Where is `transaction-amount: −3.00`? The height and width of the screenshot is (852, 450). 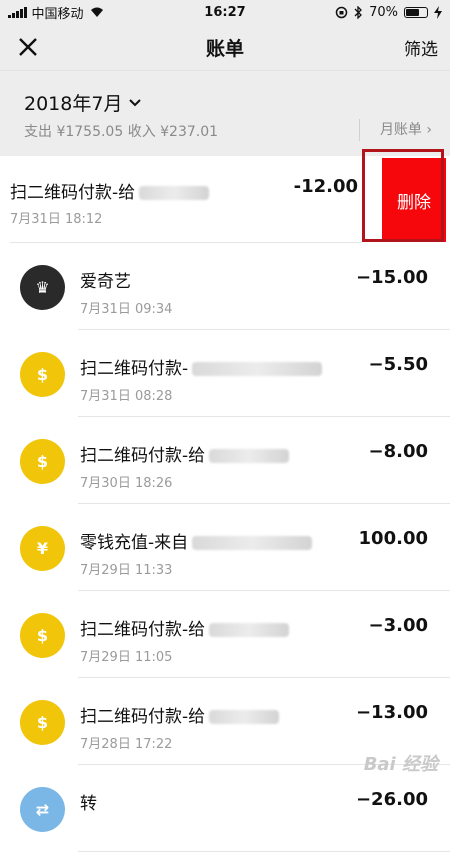 transaction-amount: −3.00 is located at coordinates (398, 625).